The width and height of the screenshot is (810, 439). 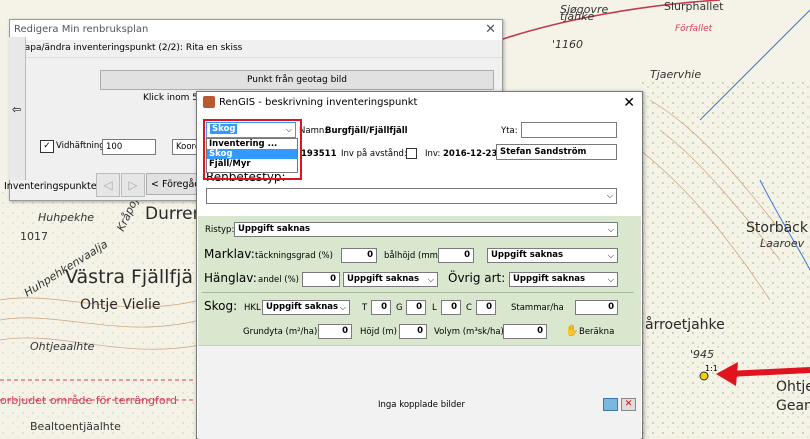 I want to click on balhojd-label: bålhöjd (mm), so click(x=413, y=256).